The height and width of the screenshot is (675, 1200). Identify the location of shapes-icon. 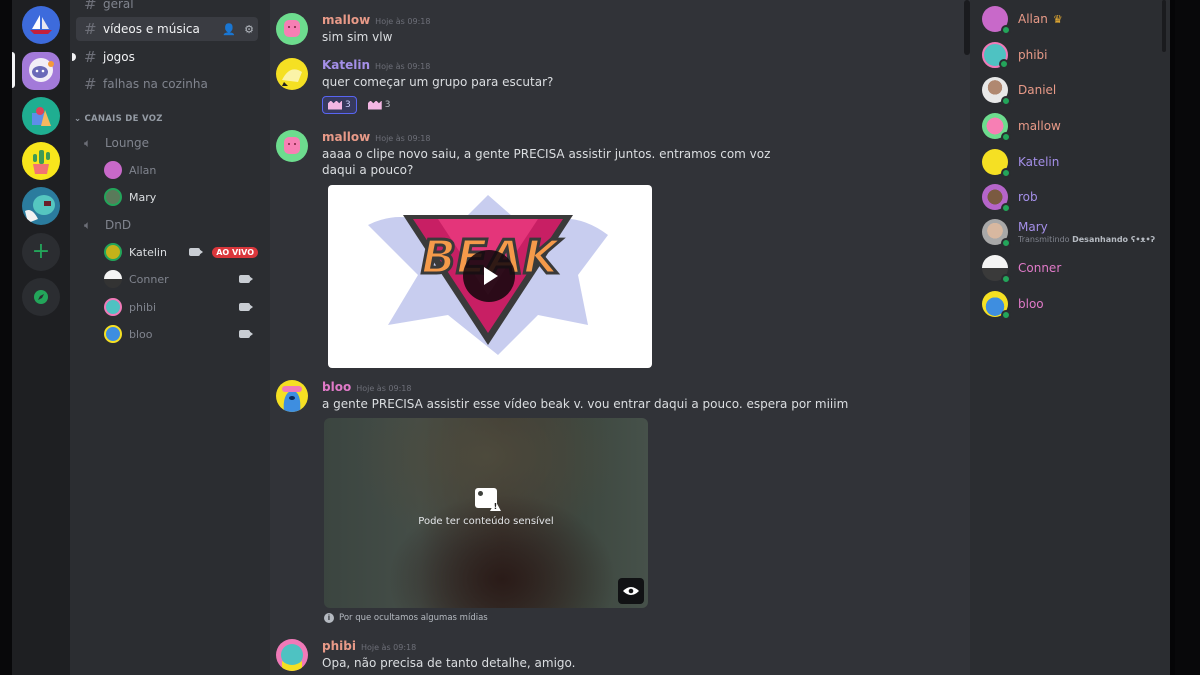
(41, 116).